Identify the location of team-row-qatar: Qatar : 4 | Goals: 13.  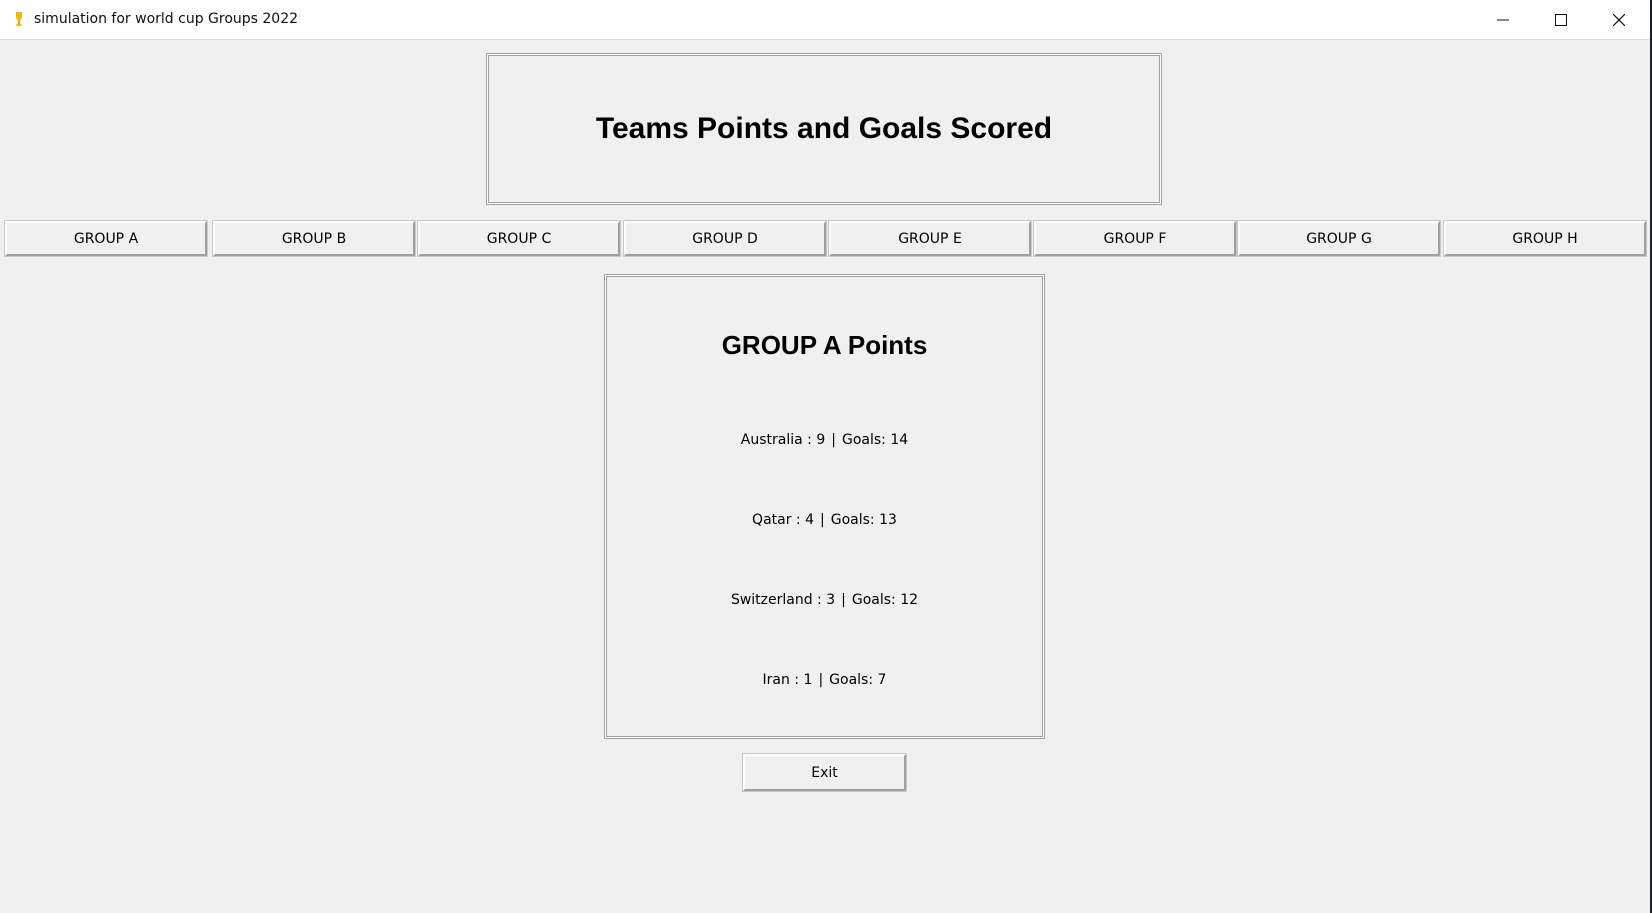
(824, 520).